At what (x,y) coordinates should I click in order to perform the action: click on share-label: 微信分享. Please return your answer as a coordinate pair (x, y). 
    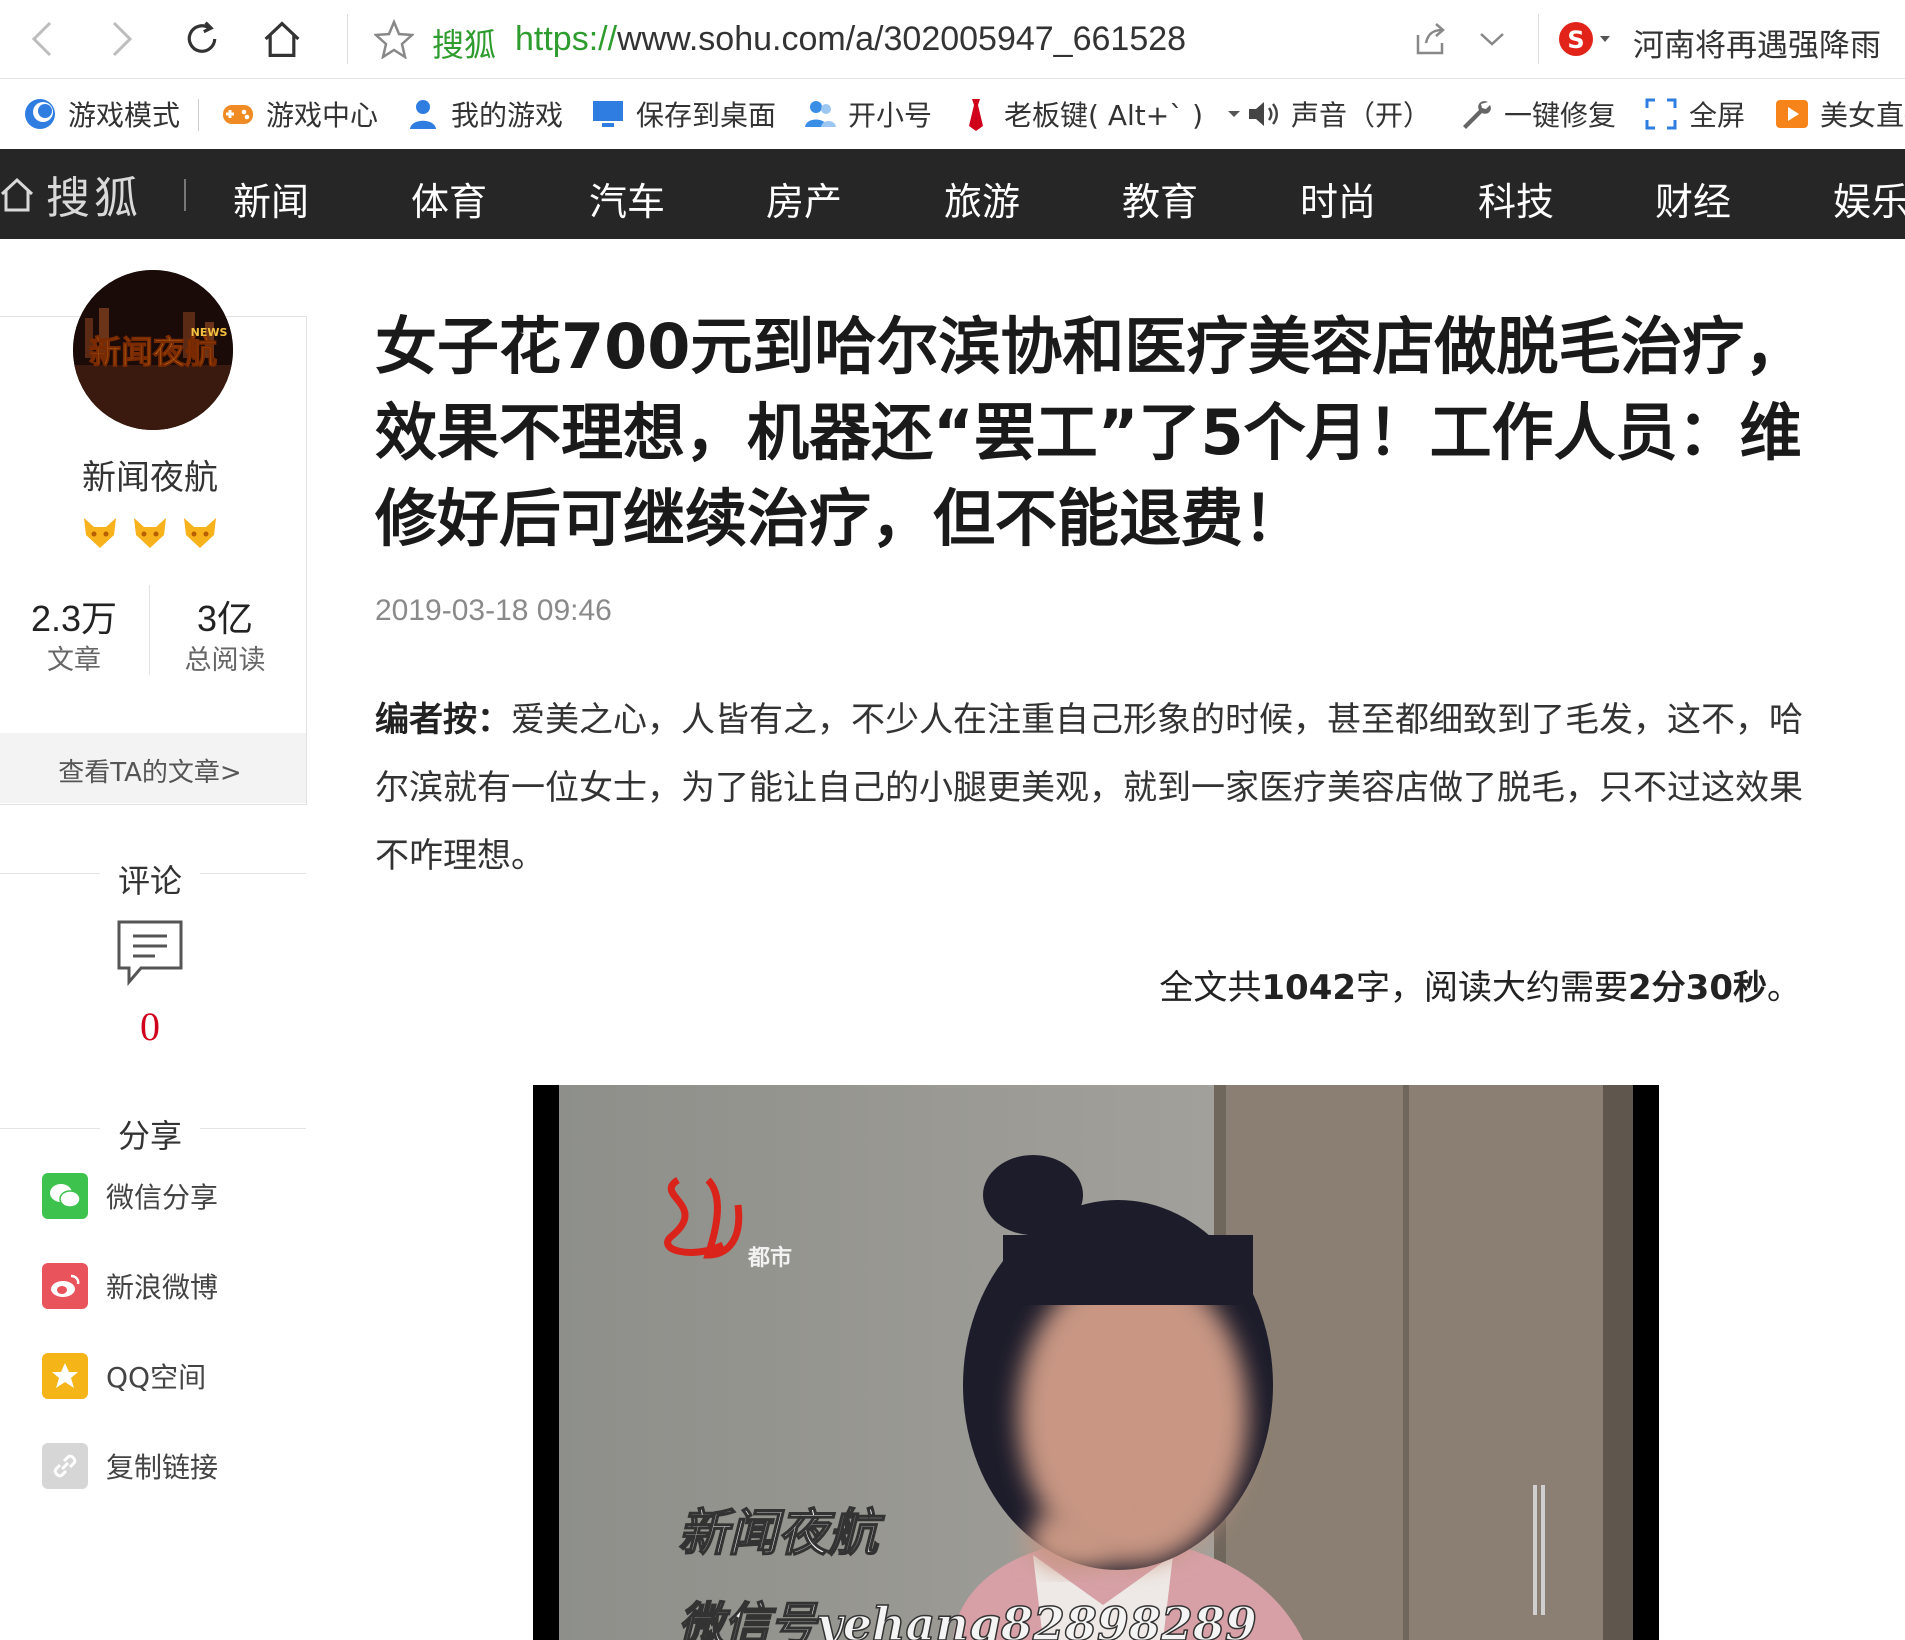
    Looking at the image, I should click on (162, 1197).